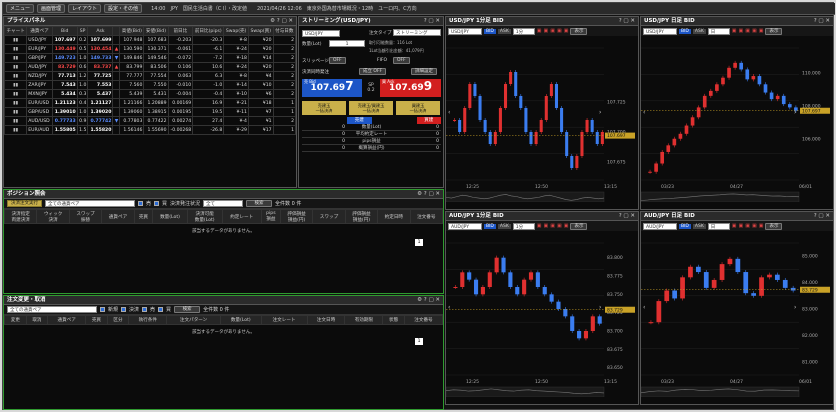 The width and height of the screenshot is (836, 412). I want to click on price-cell-bid: 149.723, so click(64, 58).